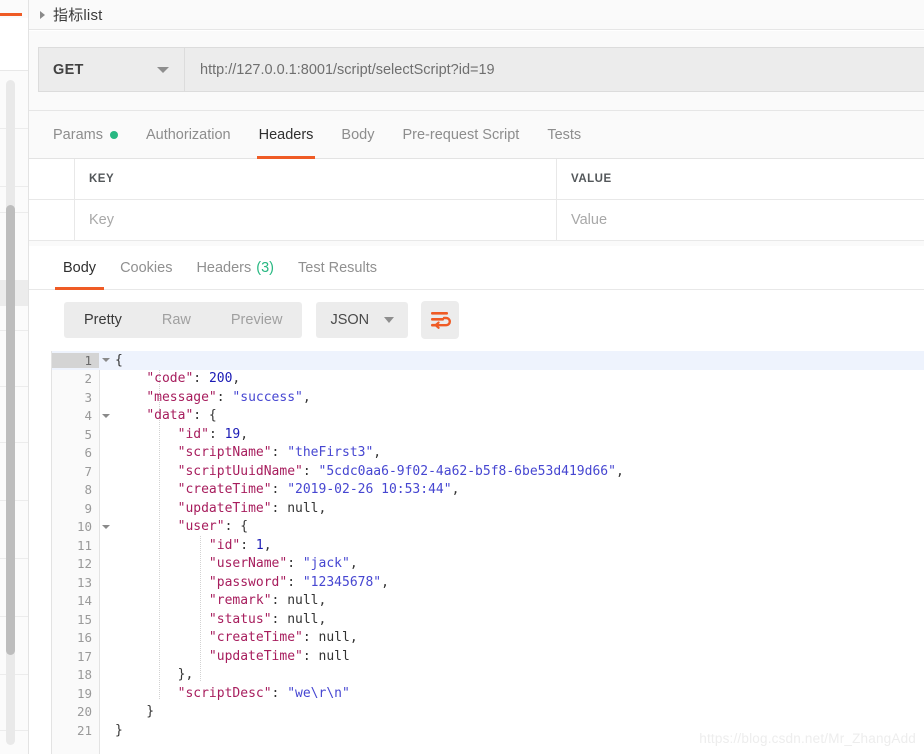 The height and width of the screenshot is (754, 924). I want to click on line-number: 15, so click(84, 619).